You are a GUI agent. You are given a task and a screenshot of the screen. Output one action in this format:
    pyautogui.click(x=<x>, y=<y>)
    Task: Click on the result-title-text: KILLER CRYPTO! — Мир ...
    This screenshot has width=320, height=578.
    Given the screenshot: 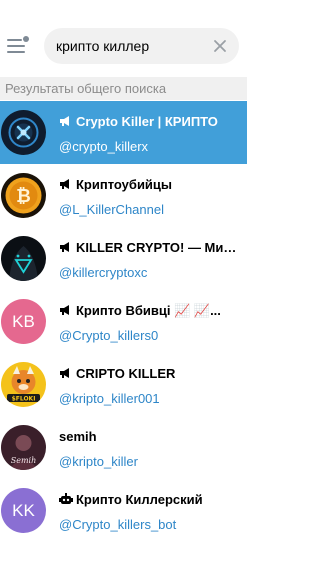 What is the action you would take?
    pyautogui.click(x=160, y=247)
    